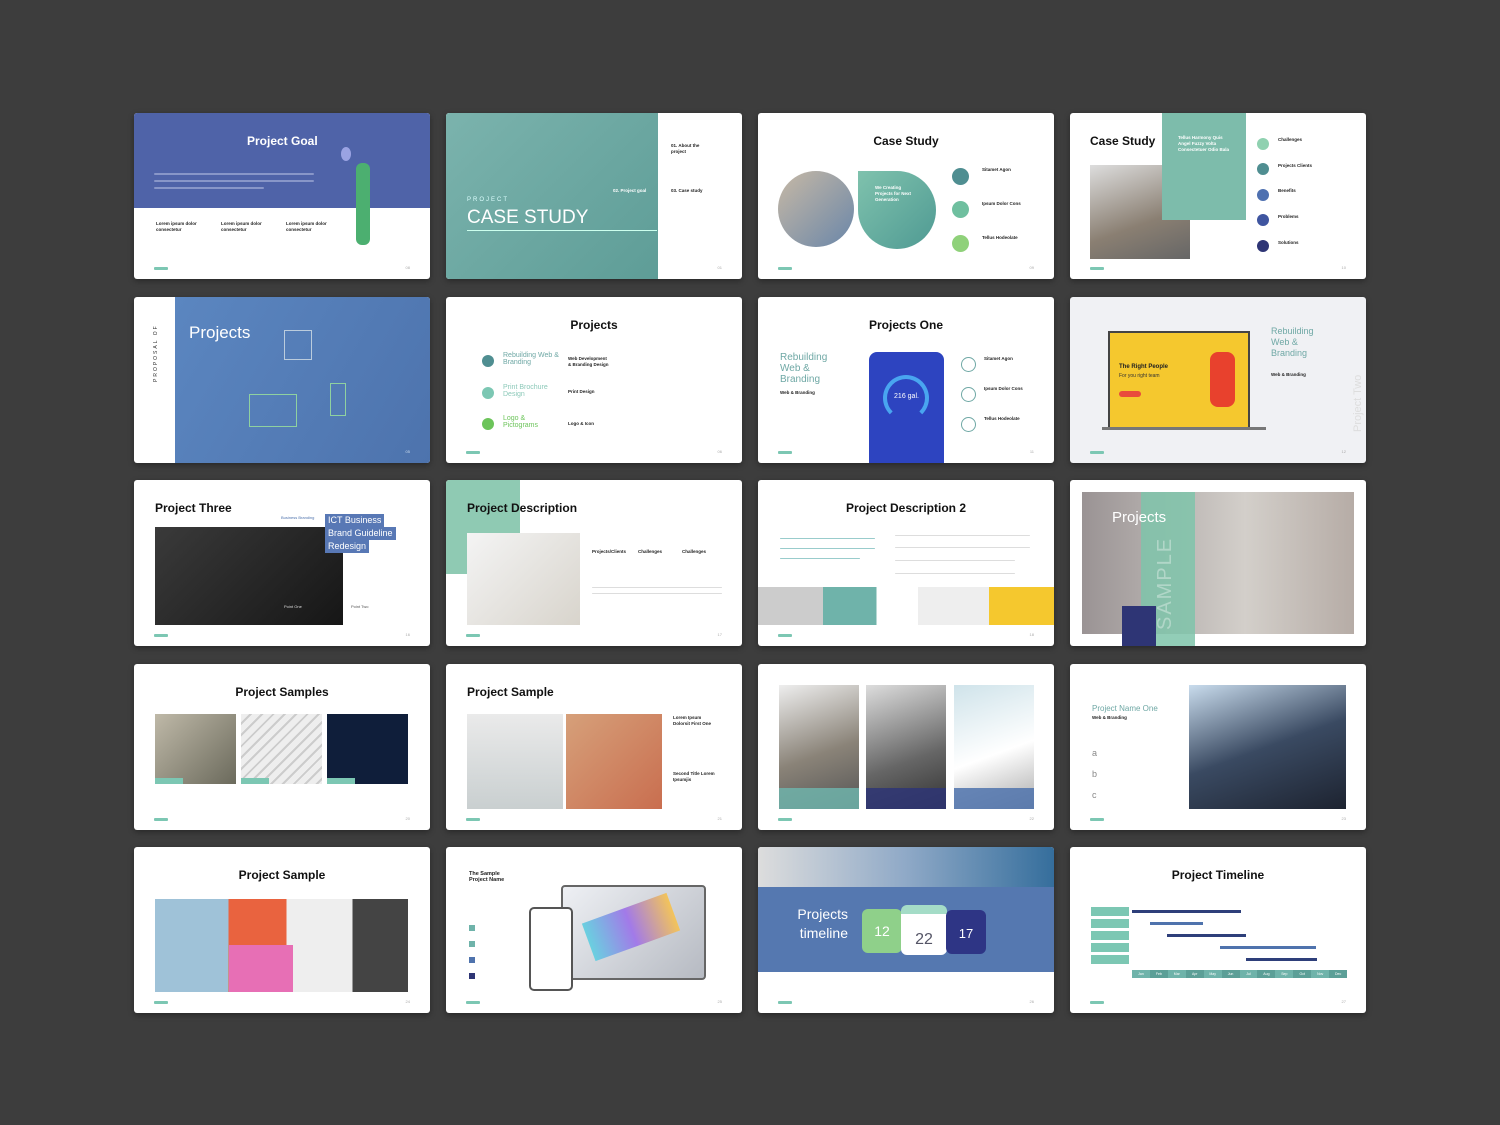 This screenshot has width=1500, height=1125. I want to click on calendar-icon: 12, so click(882, 931).